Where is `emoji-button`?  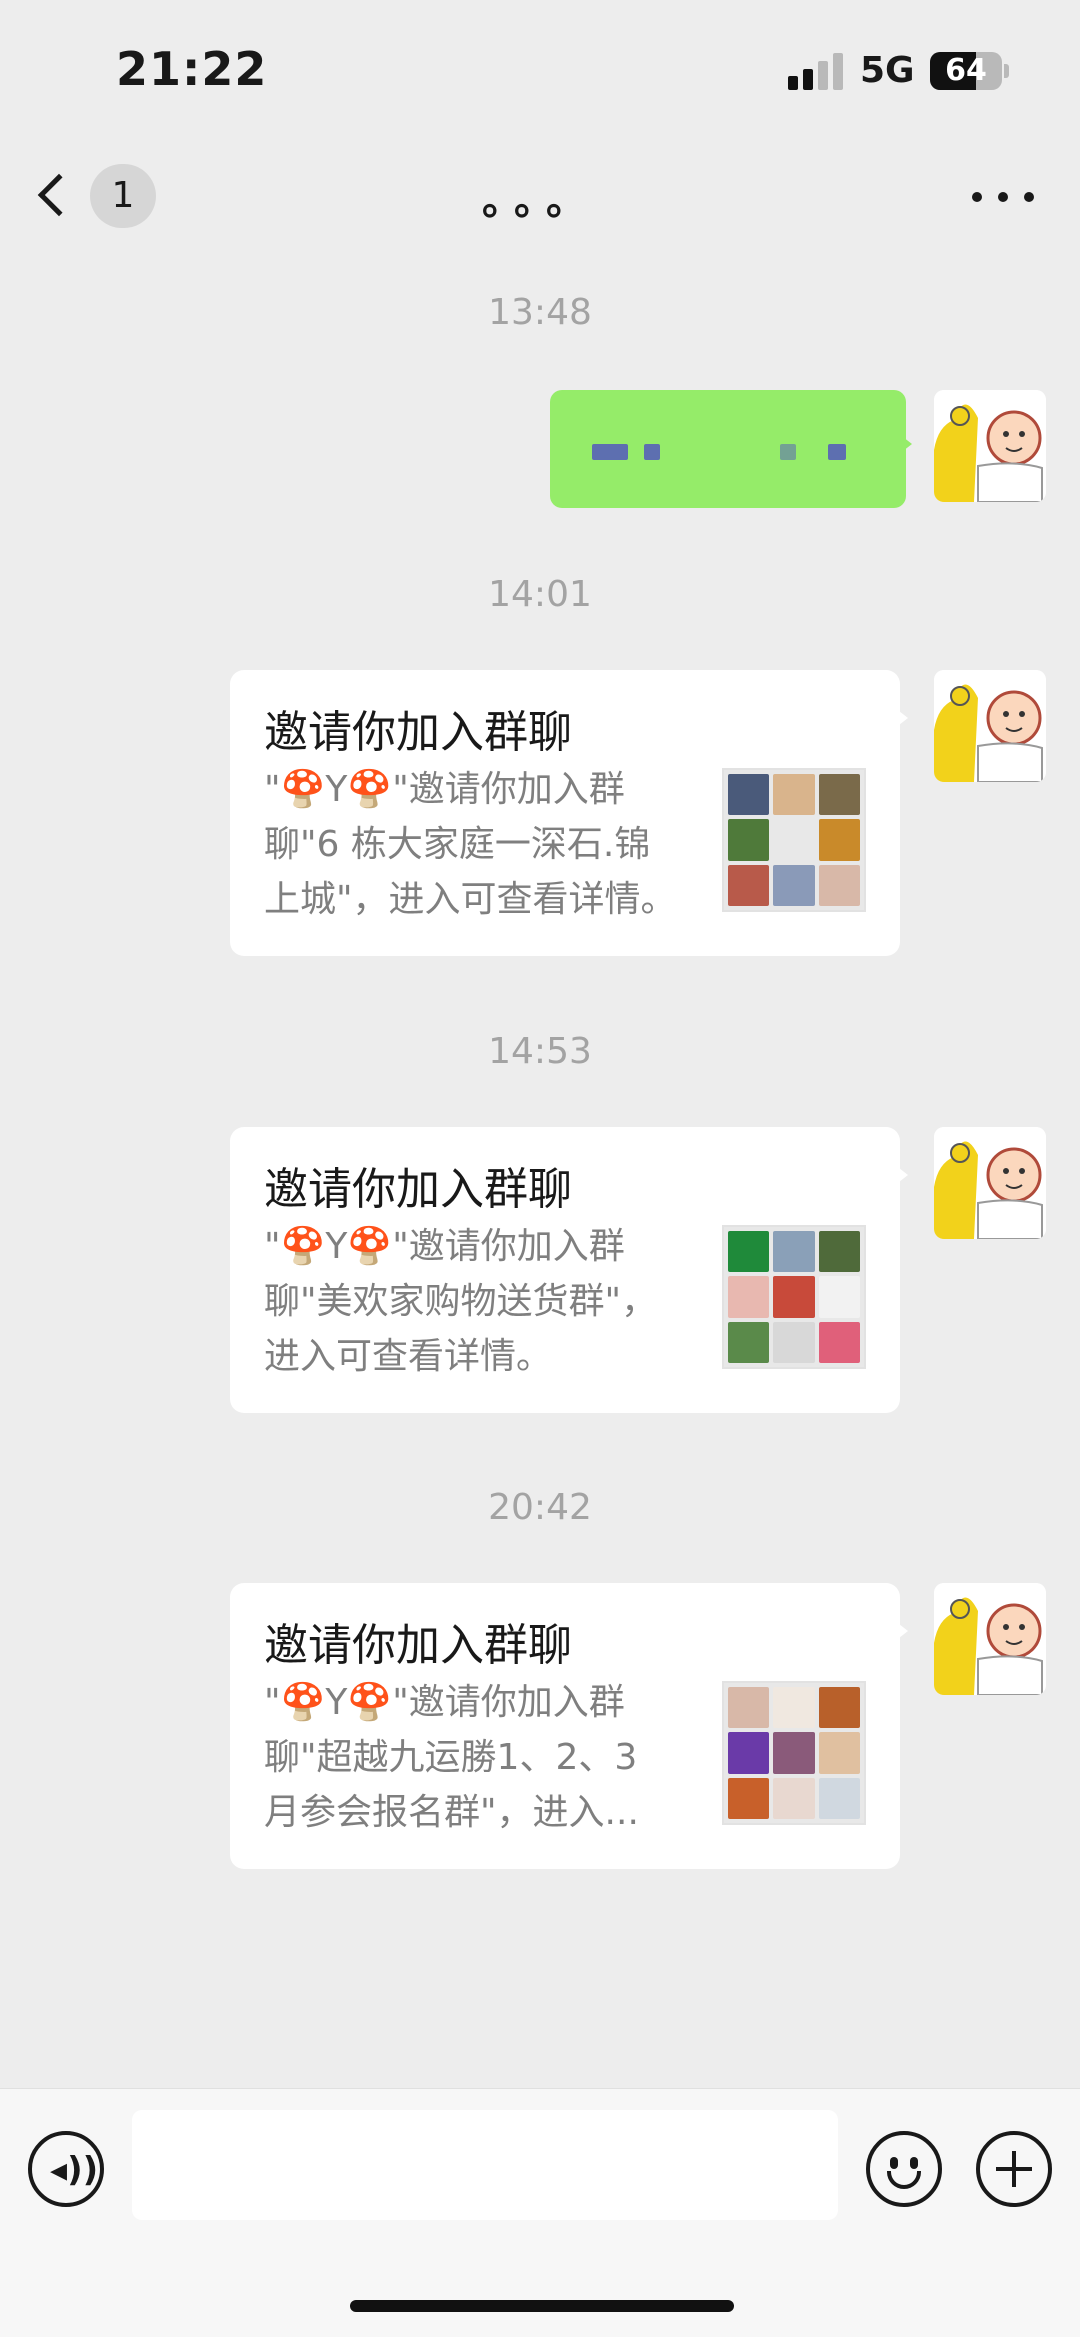 emoji-button is located at coordinates (904, 2169).